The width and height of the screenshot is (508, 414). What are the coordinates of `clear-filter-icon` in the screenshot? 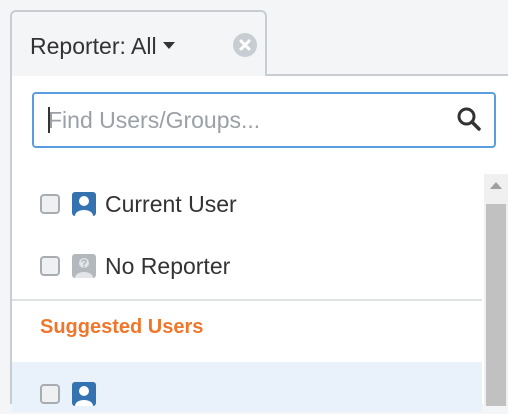 It's located at (245, 45).